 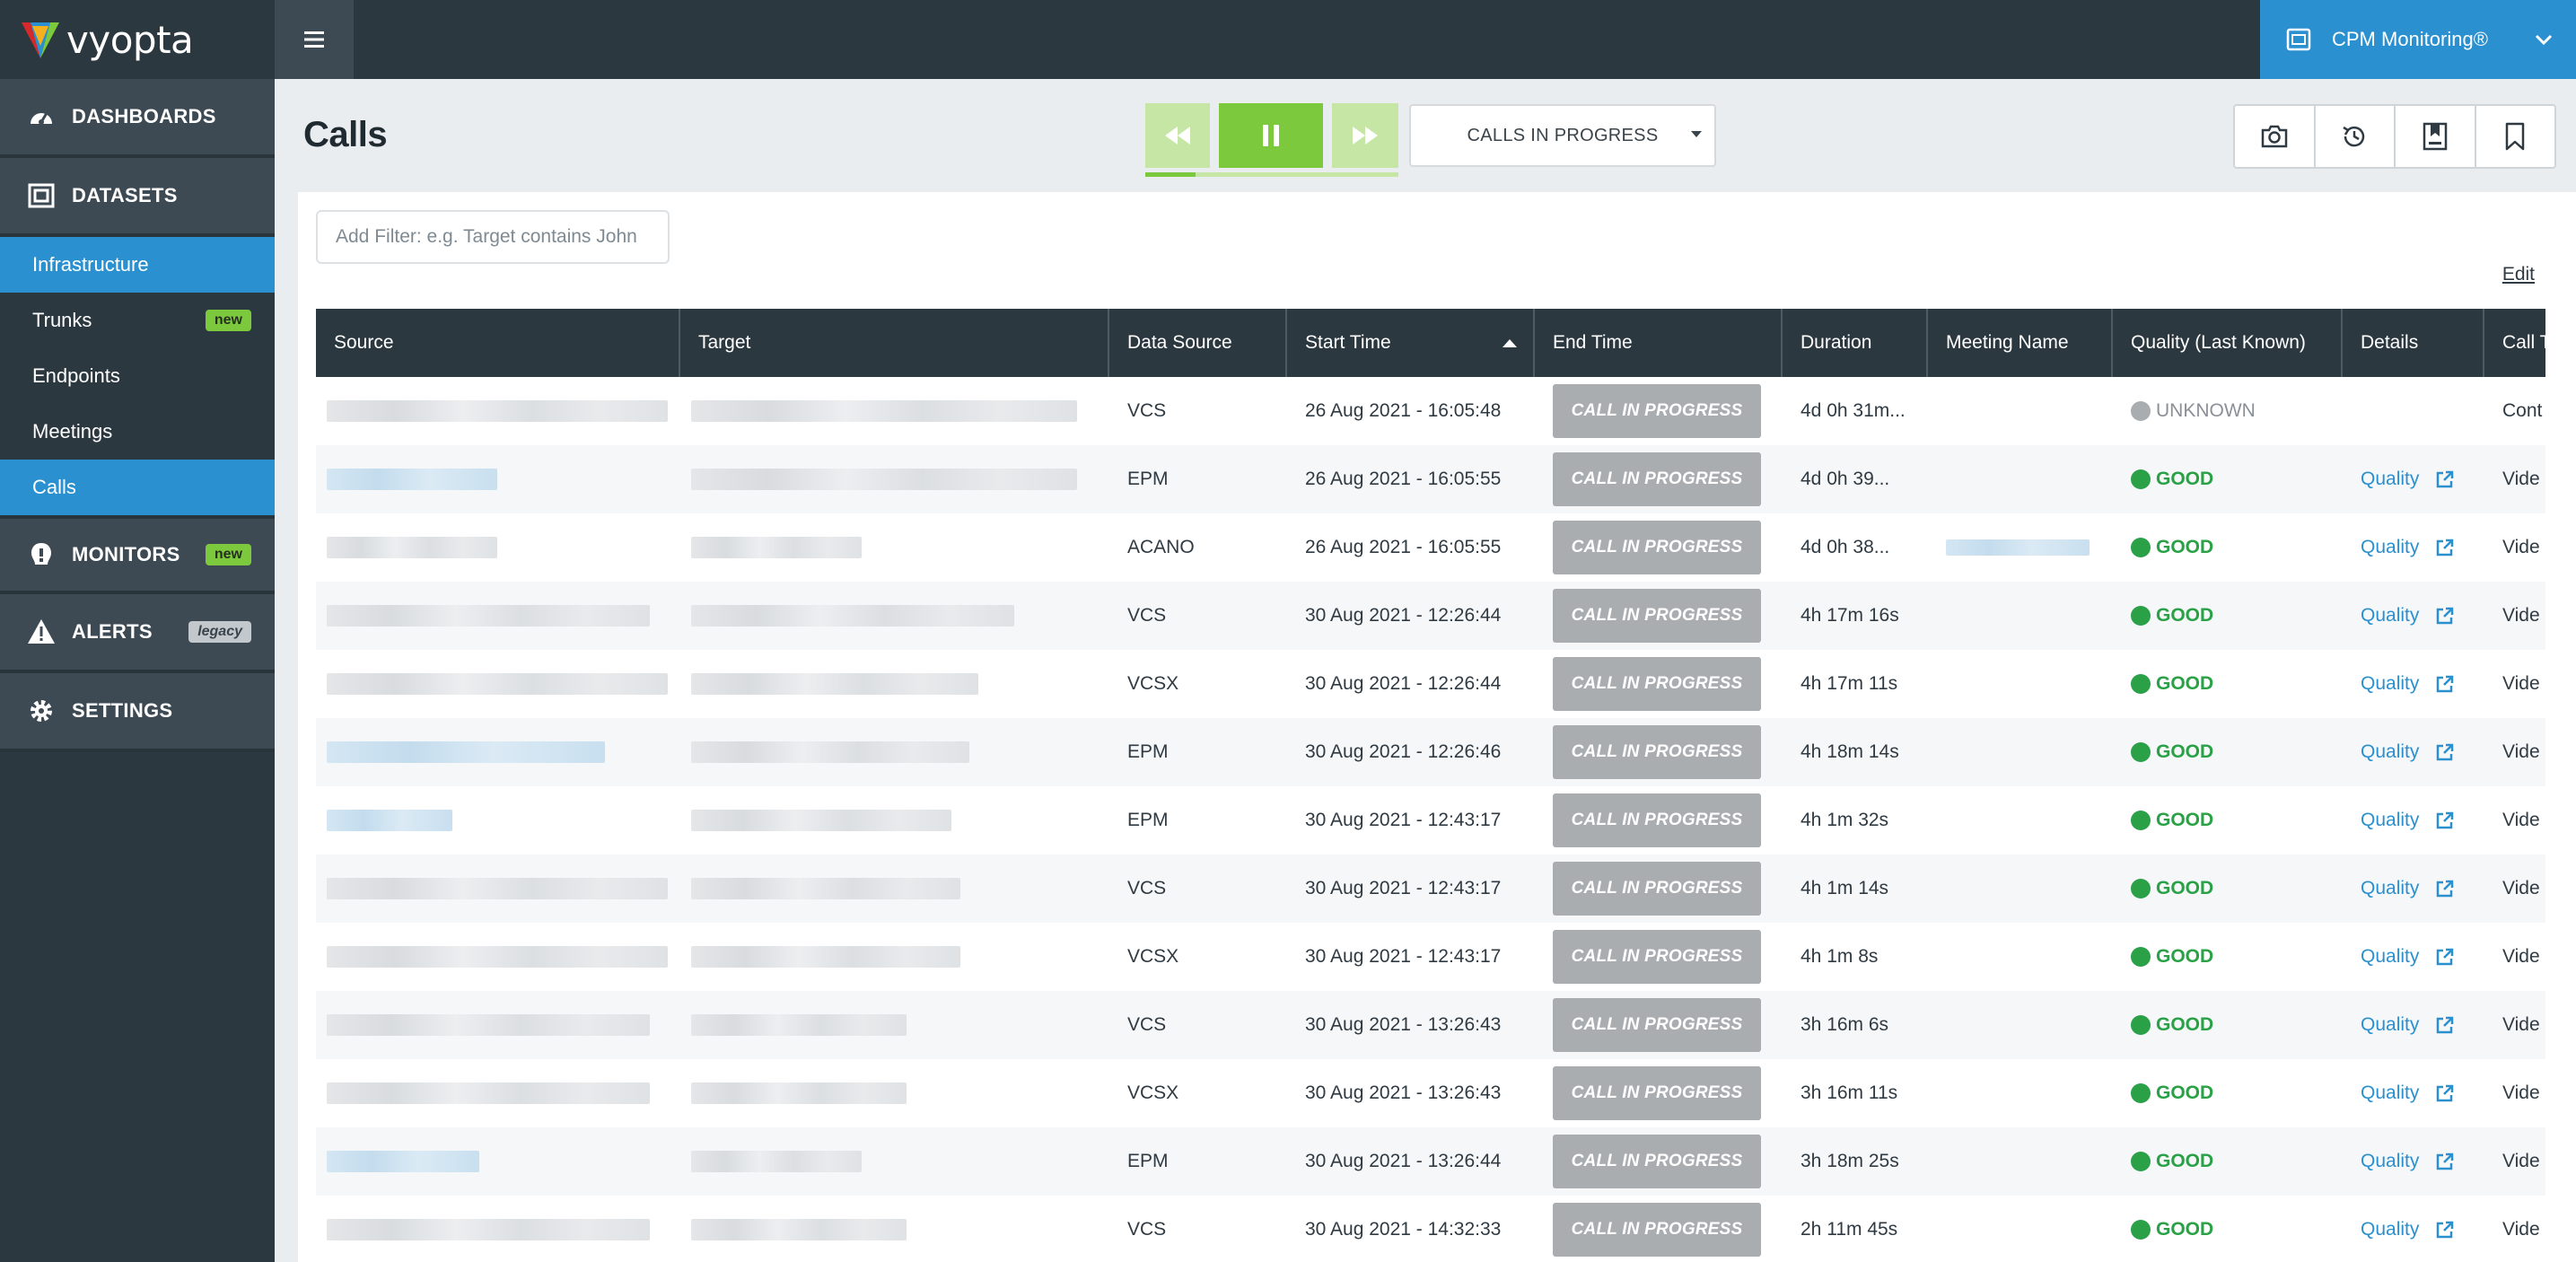 I want to click on cell-duration: 4h 1m 32s, so click(x=1855, y=820).